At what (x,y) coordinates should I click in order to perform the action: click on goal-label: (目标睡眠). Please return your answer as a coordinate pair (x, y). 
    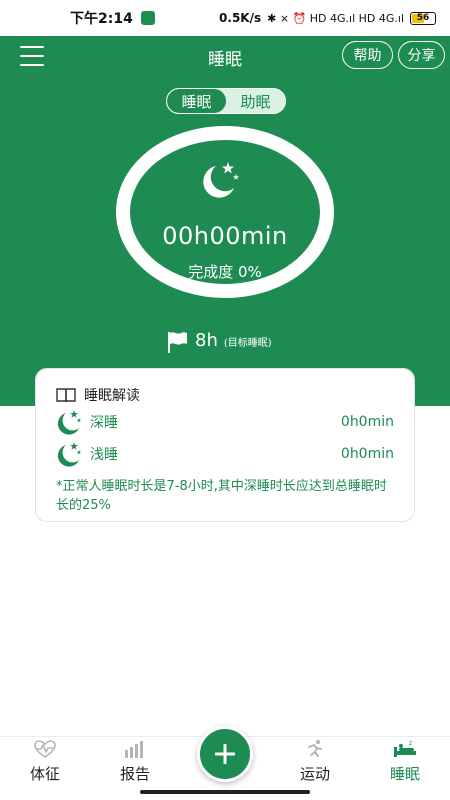
    Looking at the image, I should click on (247, 343).